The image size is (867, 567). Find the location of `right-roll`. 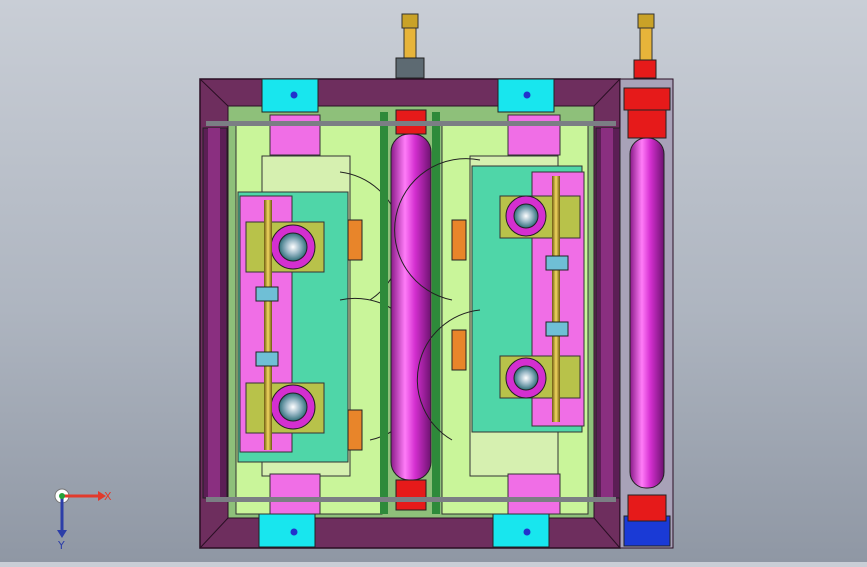

right-roll is located at coordinates (647, 313).